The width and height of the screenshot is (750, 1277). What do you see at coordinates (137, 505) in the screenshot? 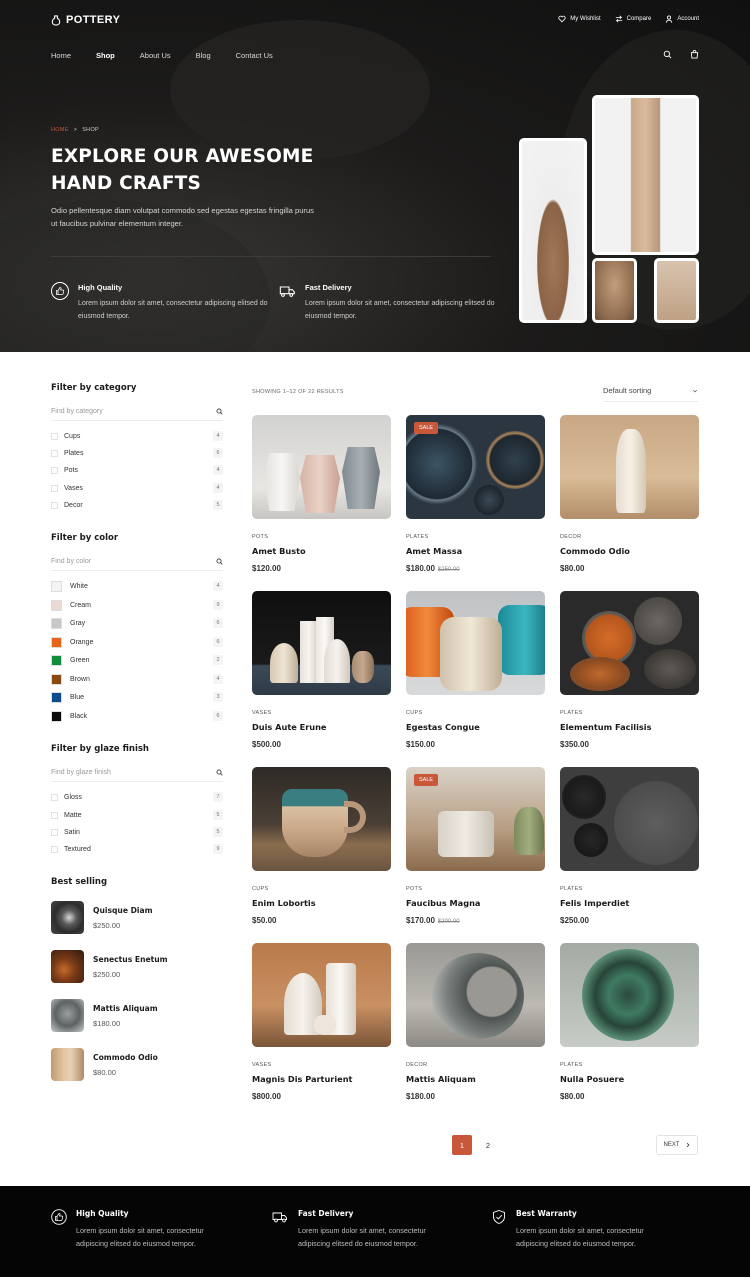
I see `category-filter-item: Decor 5` at bounding box center [137, 505].